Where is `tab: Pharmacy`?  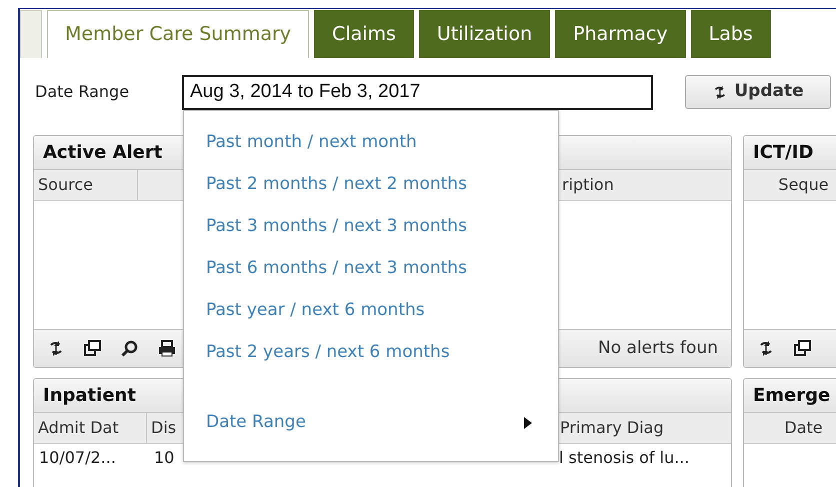 tab: Pharmacy is located at coordinates (620, 34).